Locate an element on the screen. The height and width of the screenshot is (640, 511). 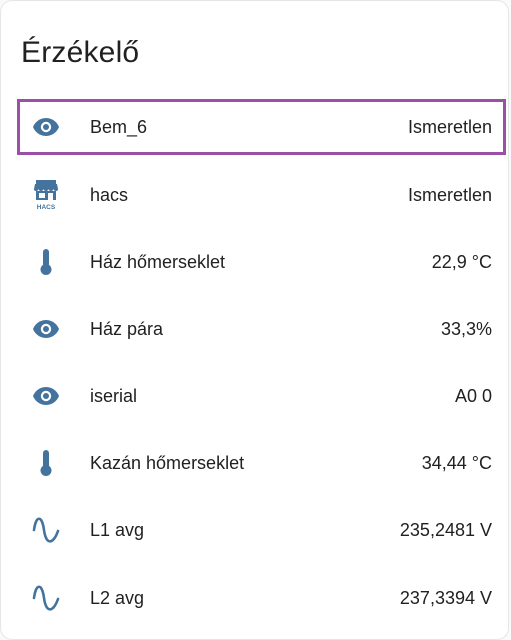
entity-state: 33,3% is located at coordinates (466, 328).